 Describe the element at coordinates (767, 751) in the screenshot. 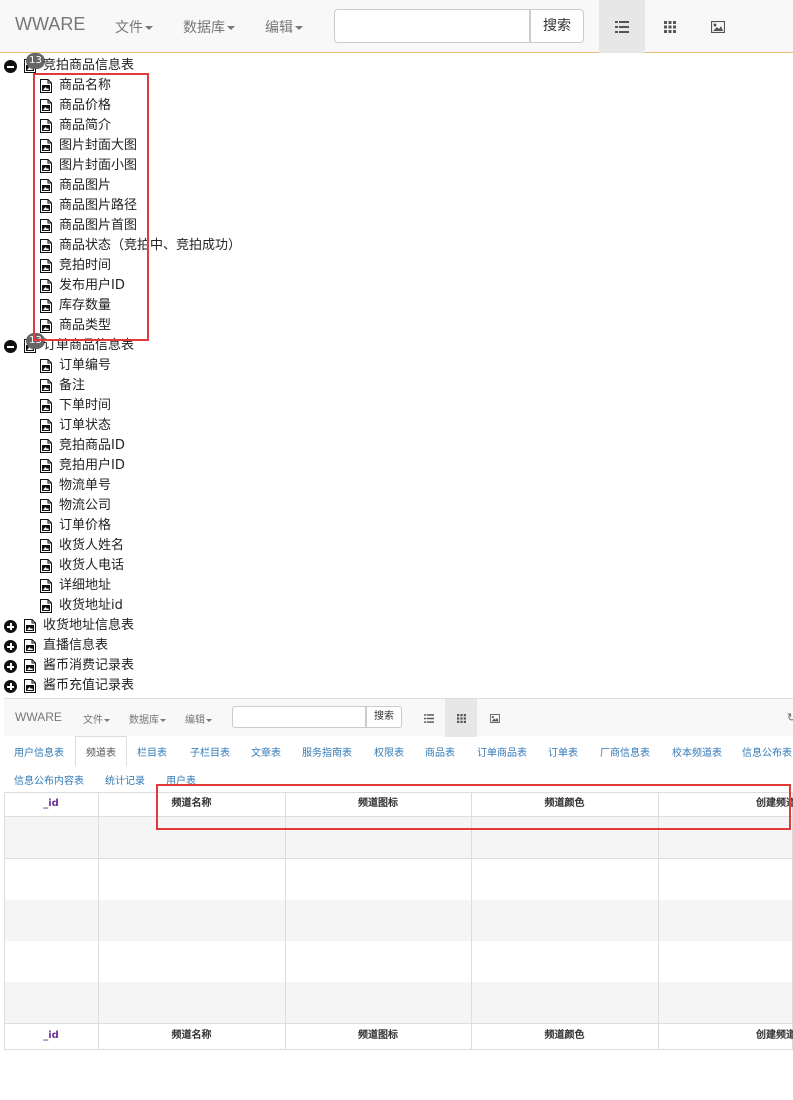

I see `tab-12: 信息公布表` at that location.